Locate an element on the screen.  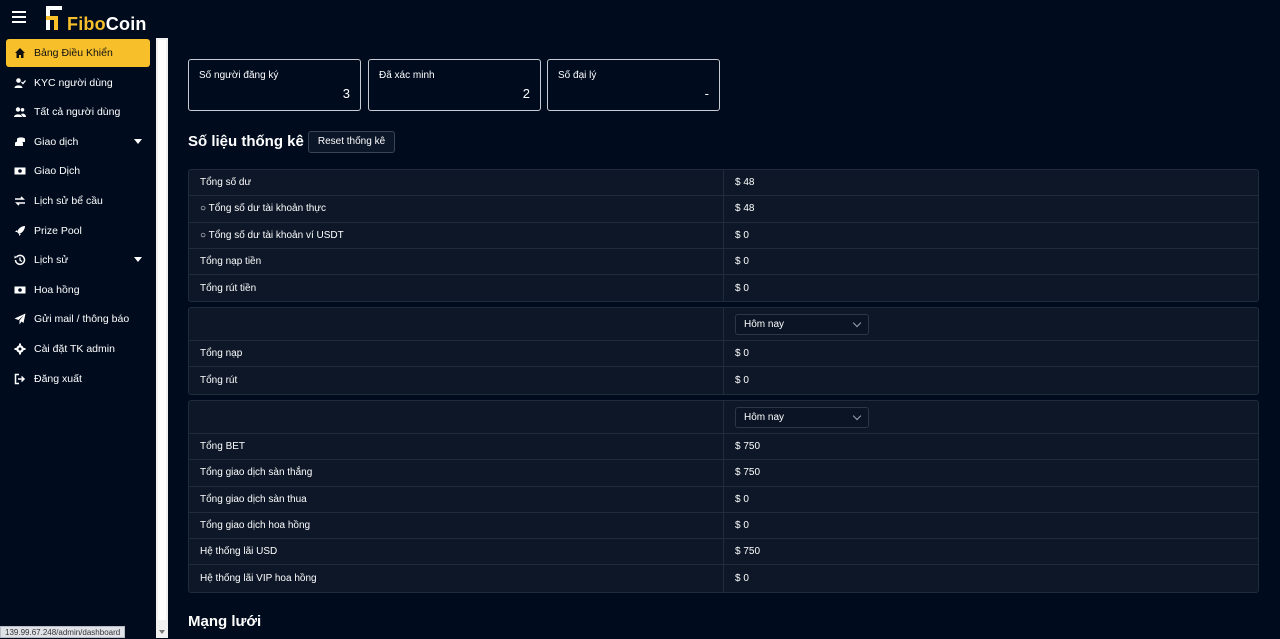
scrollbar-thumb is located at coordinates (162, 330).